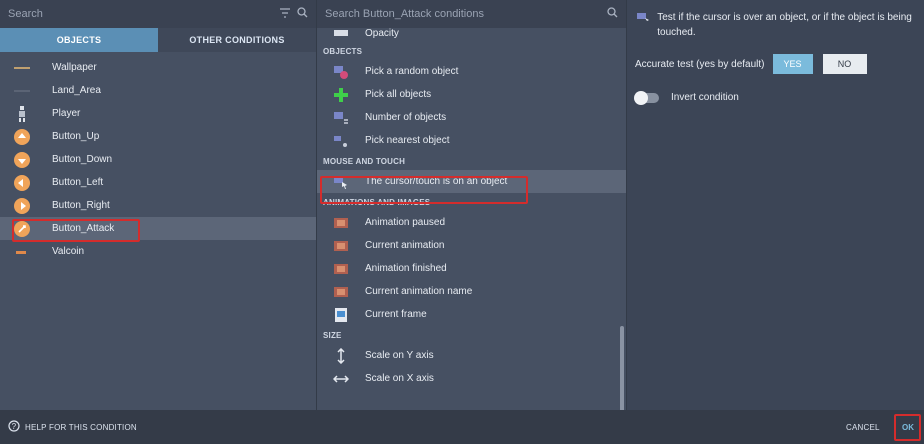 The height and width of the screenshot is (444, 924). Describe the element at coordinates (158, 136) in the screenshot. I see `object-item-button-up: Button_Up` at that location.